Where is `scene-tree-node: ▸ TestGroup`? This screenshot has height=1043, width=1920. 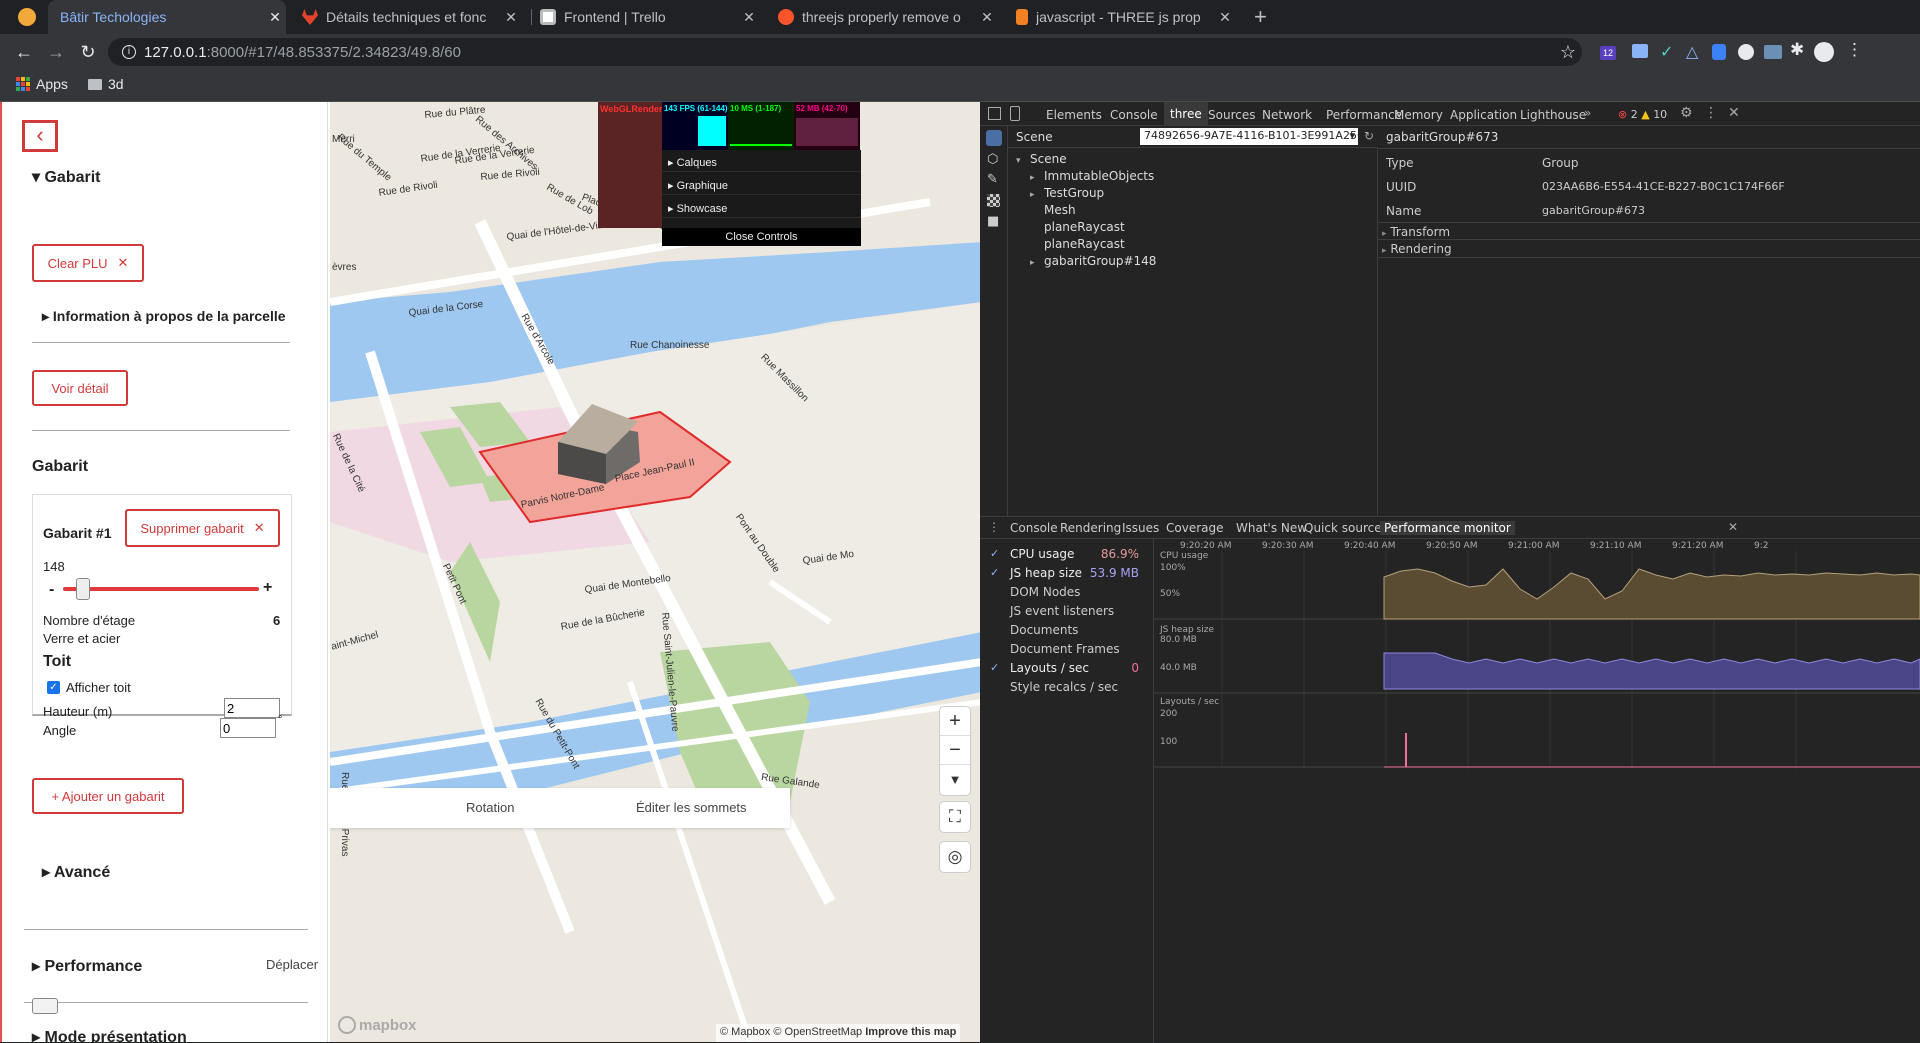
scene-tree-node: ▸ TestGroup is located at coordinates (1067, 193).